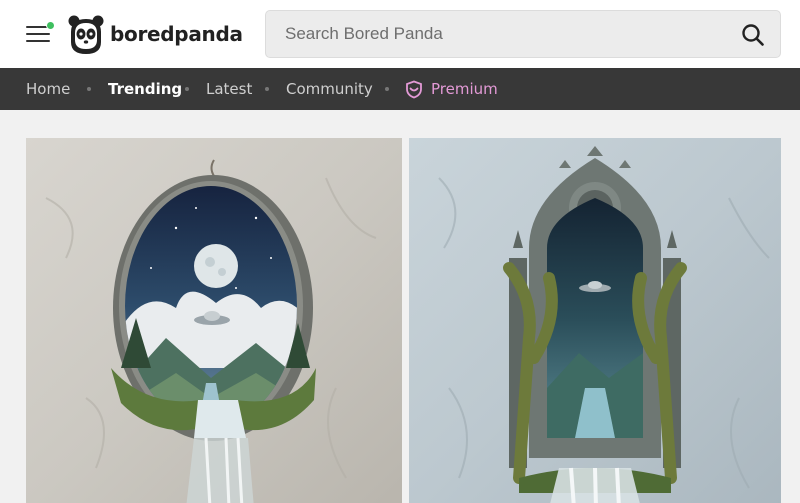  What do you see at coordinates (329, 89) in the screenshot?
I see `nav-item-community: Community` at bounding box center [329, 89].